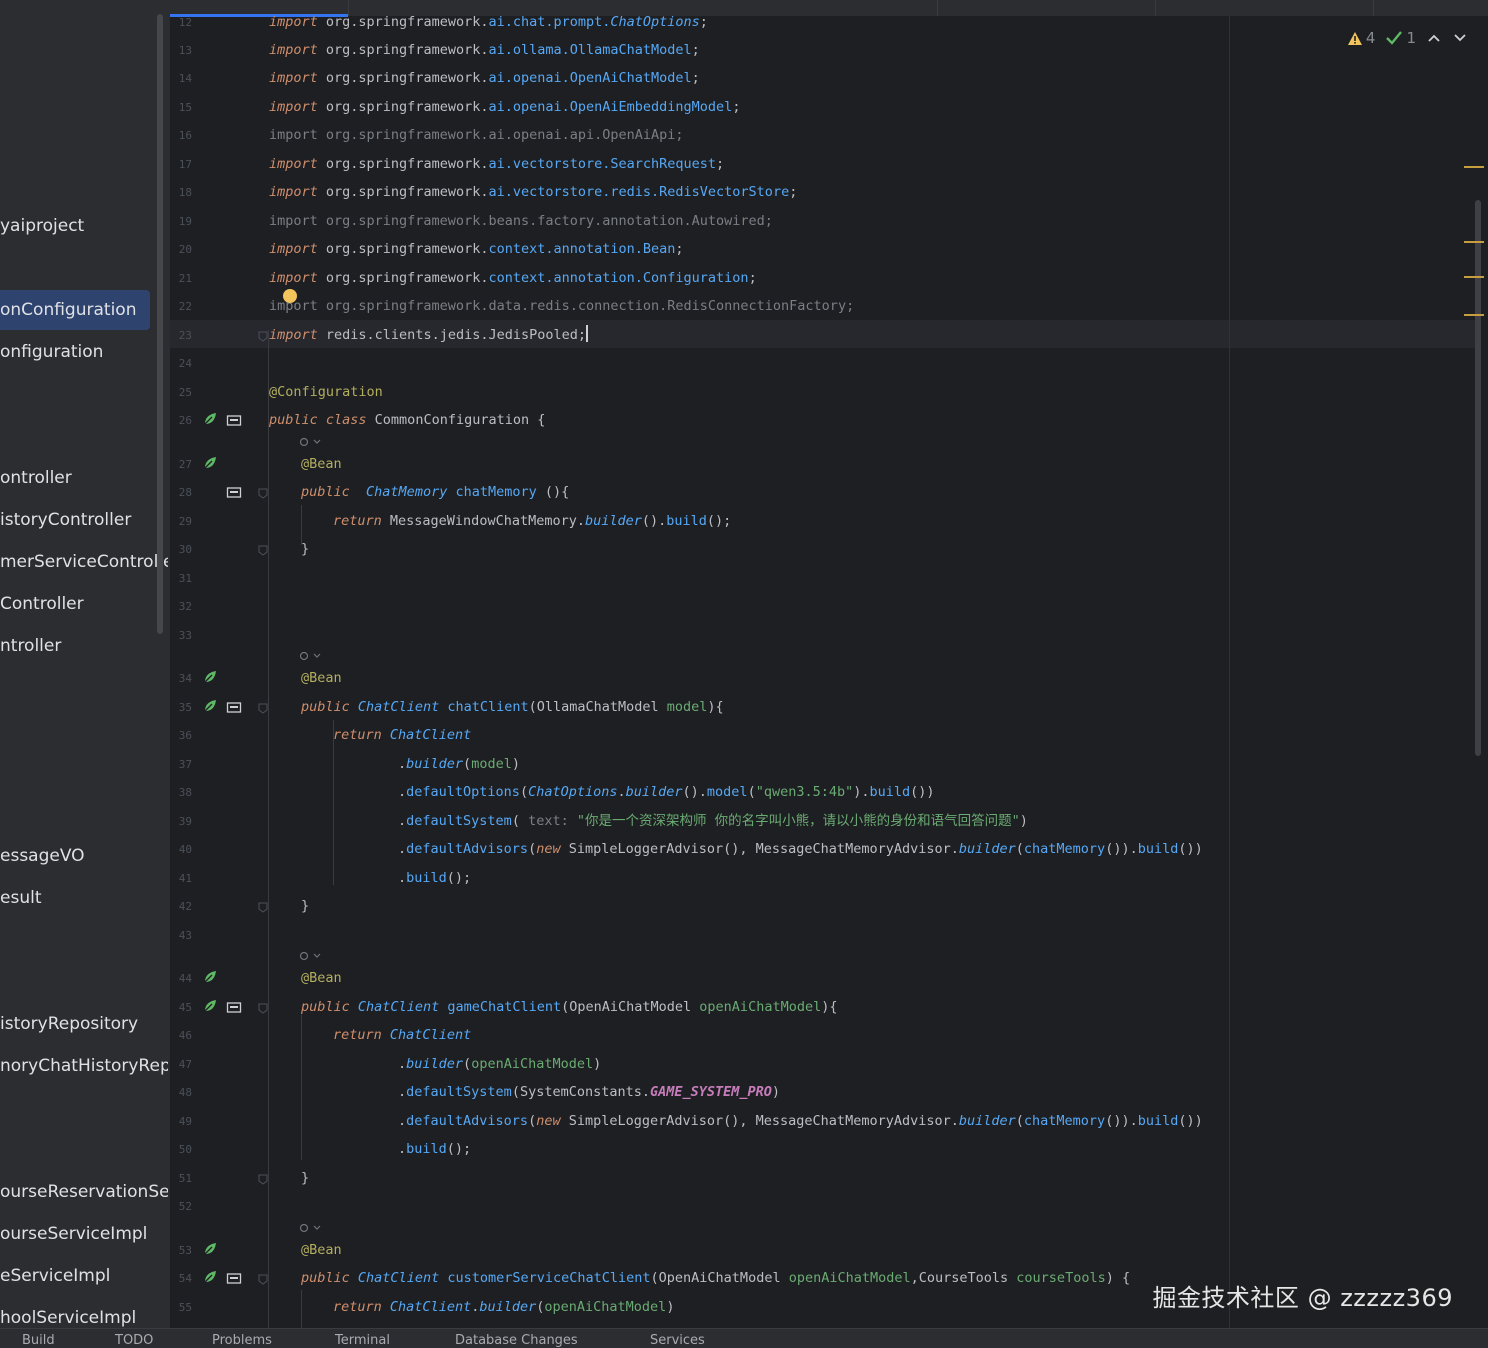 This screenshot has height=1348, width=1488. I want to click on line-number: 36, so click(181, 735).